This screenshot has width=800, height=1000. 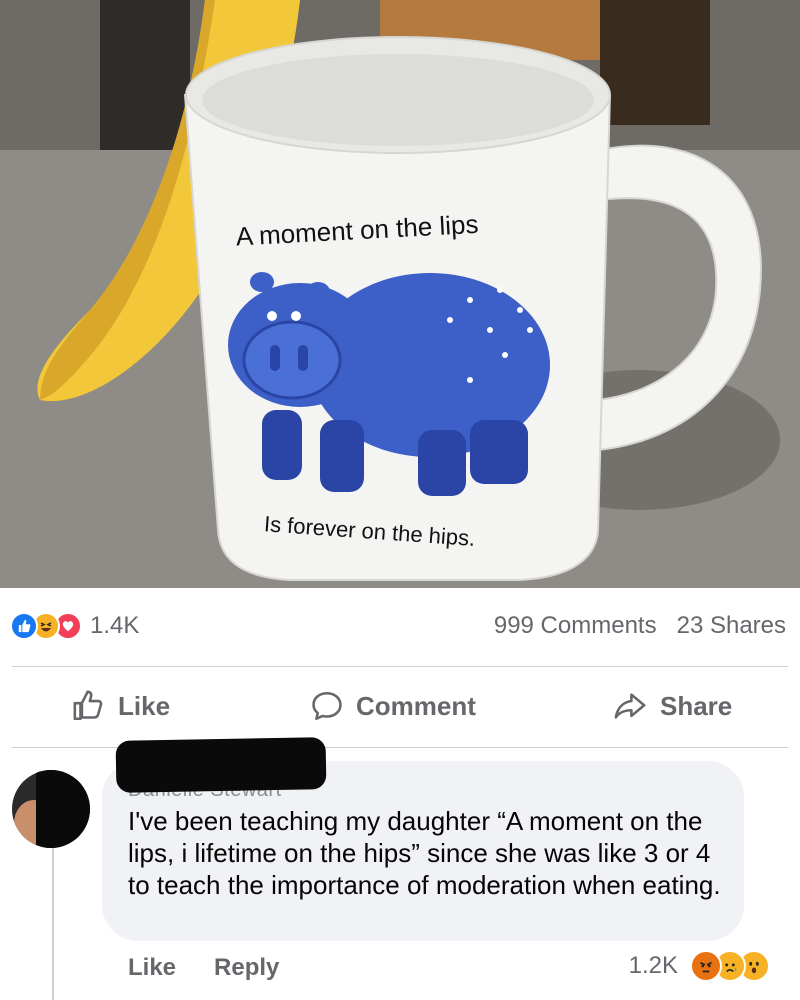 What do you see at coordinates (152, 968) in the screenshot?
I see `comment-like-button: Like` at bounding box center [152, 968].